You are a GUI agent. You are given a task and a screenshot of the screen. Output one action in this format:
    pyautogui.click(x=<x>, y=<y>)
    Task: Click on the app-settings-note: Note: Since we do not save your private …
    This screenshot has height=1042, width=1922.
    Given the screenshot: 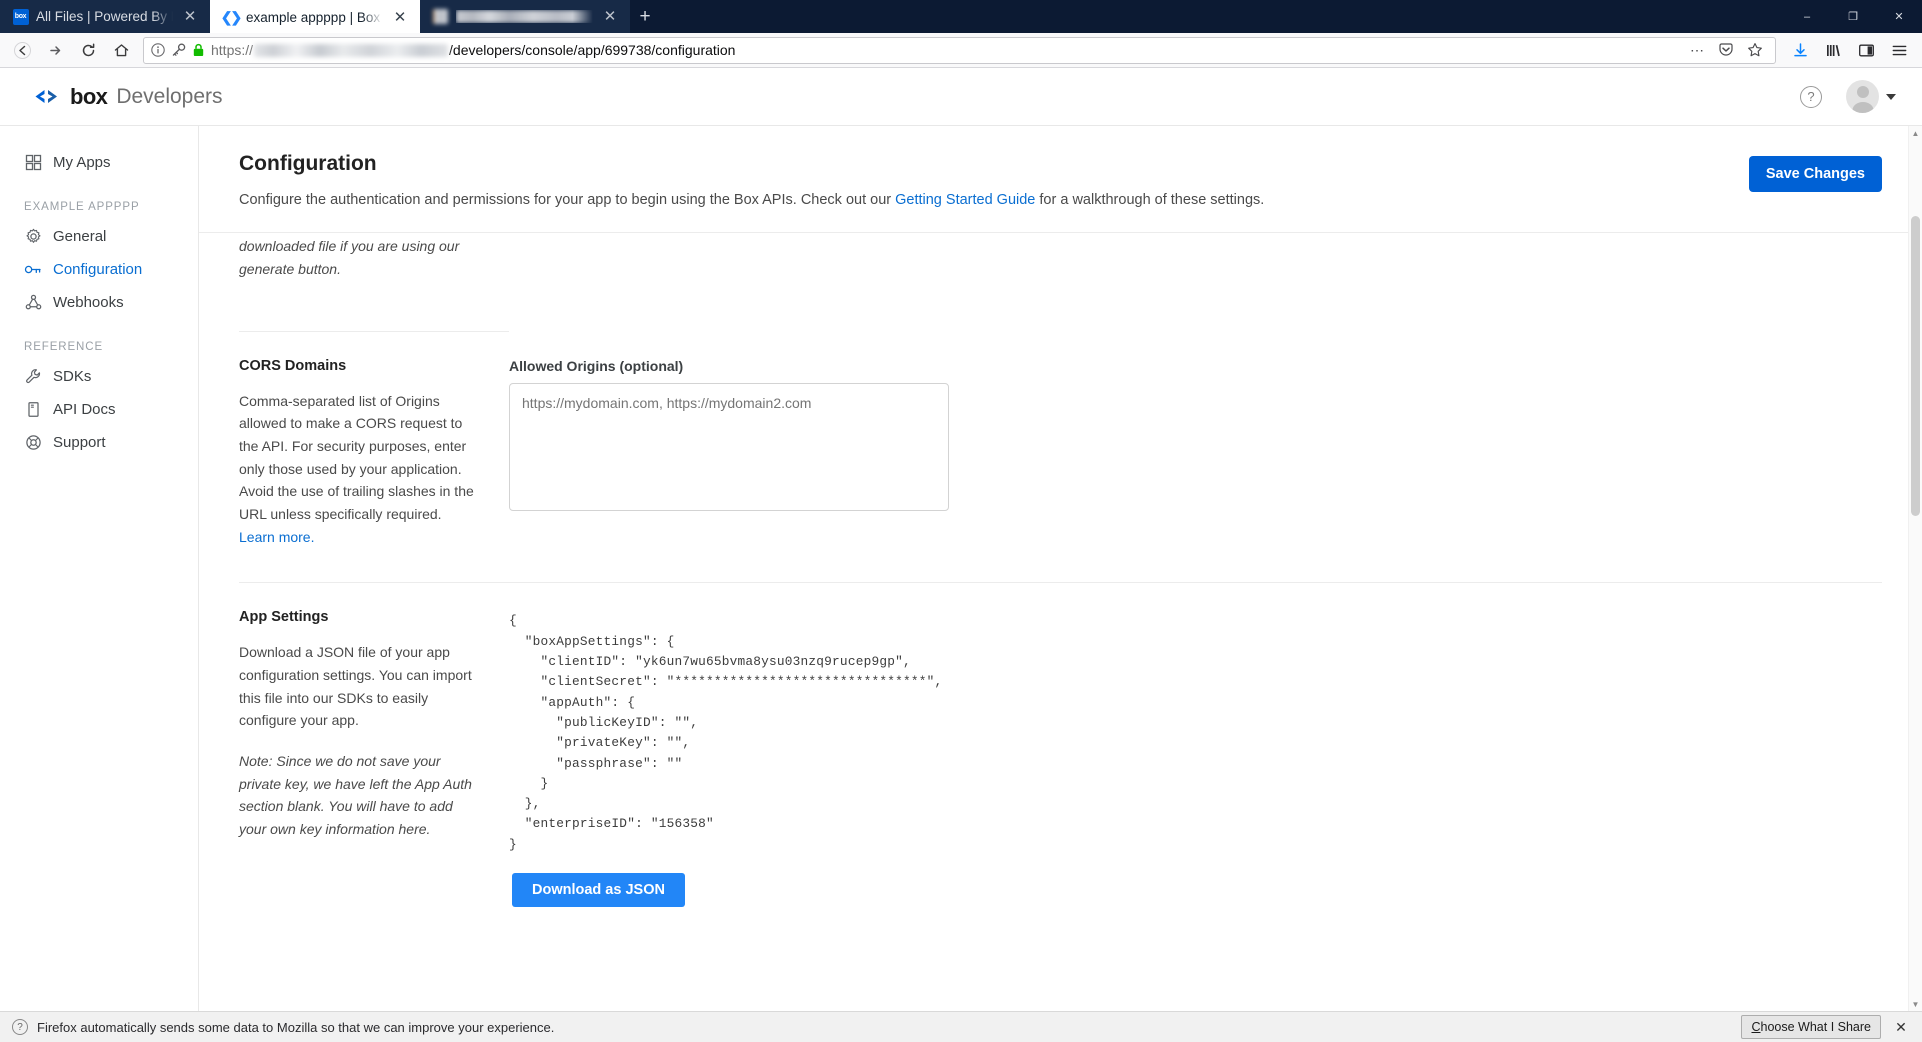 What is the action you would take?
    pyautogui.click(x=355, y=795)
    